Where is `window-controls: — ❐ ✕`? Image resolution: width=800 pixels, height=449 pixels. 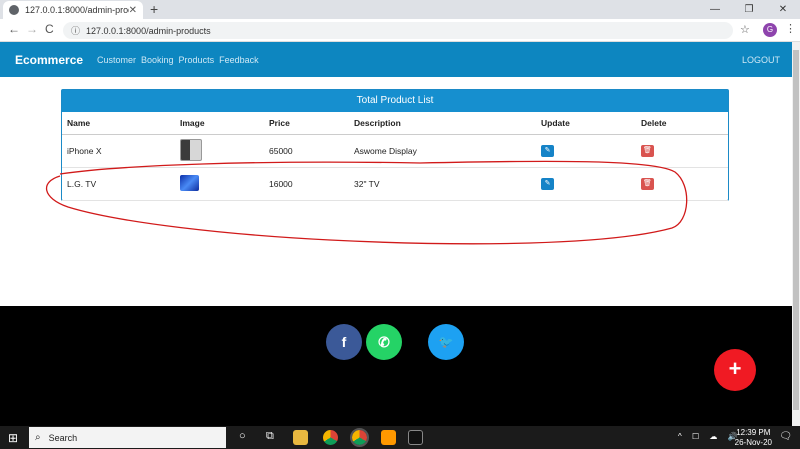
window-controls: — ❐ ✕ is located at coordinates (749, 9).